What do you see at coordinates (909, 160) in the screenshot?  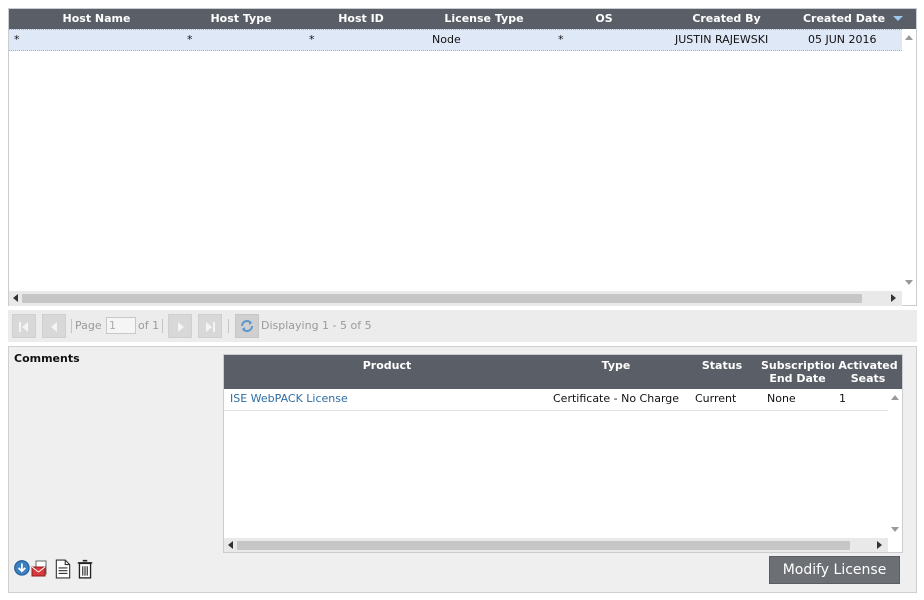 I see `license-grid-vertical-scrollbar` at bounding box center [909, 160].